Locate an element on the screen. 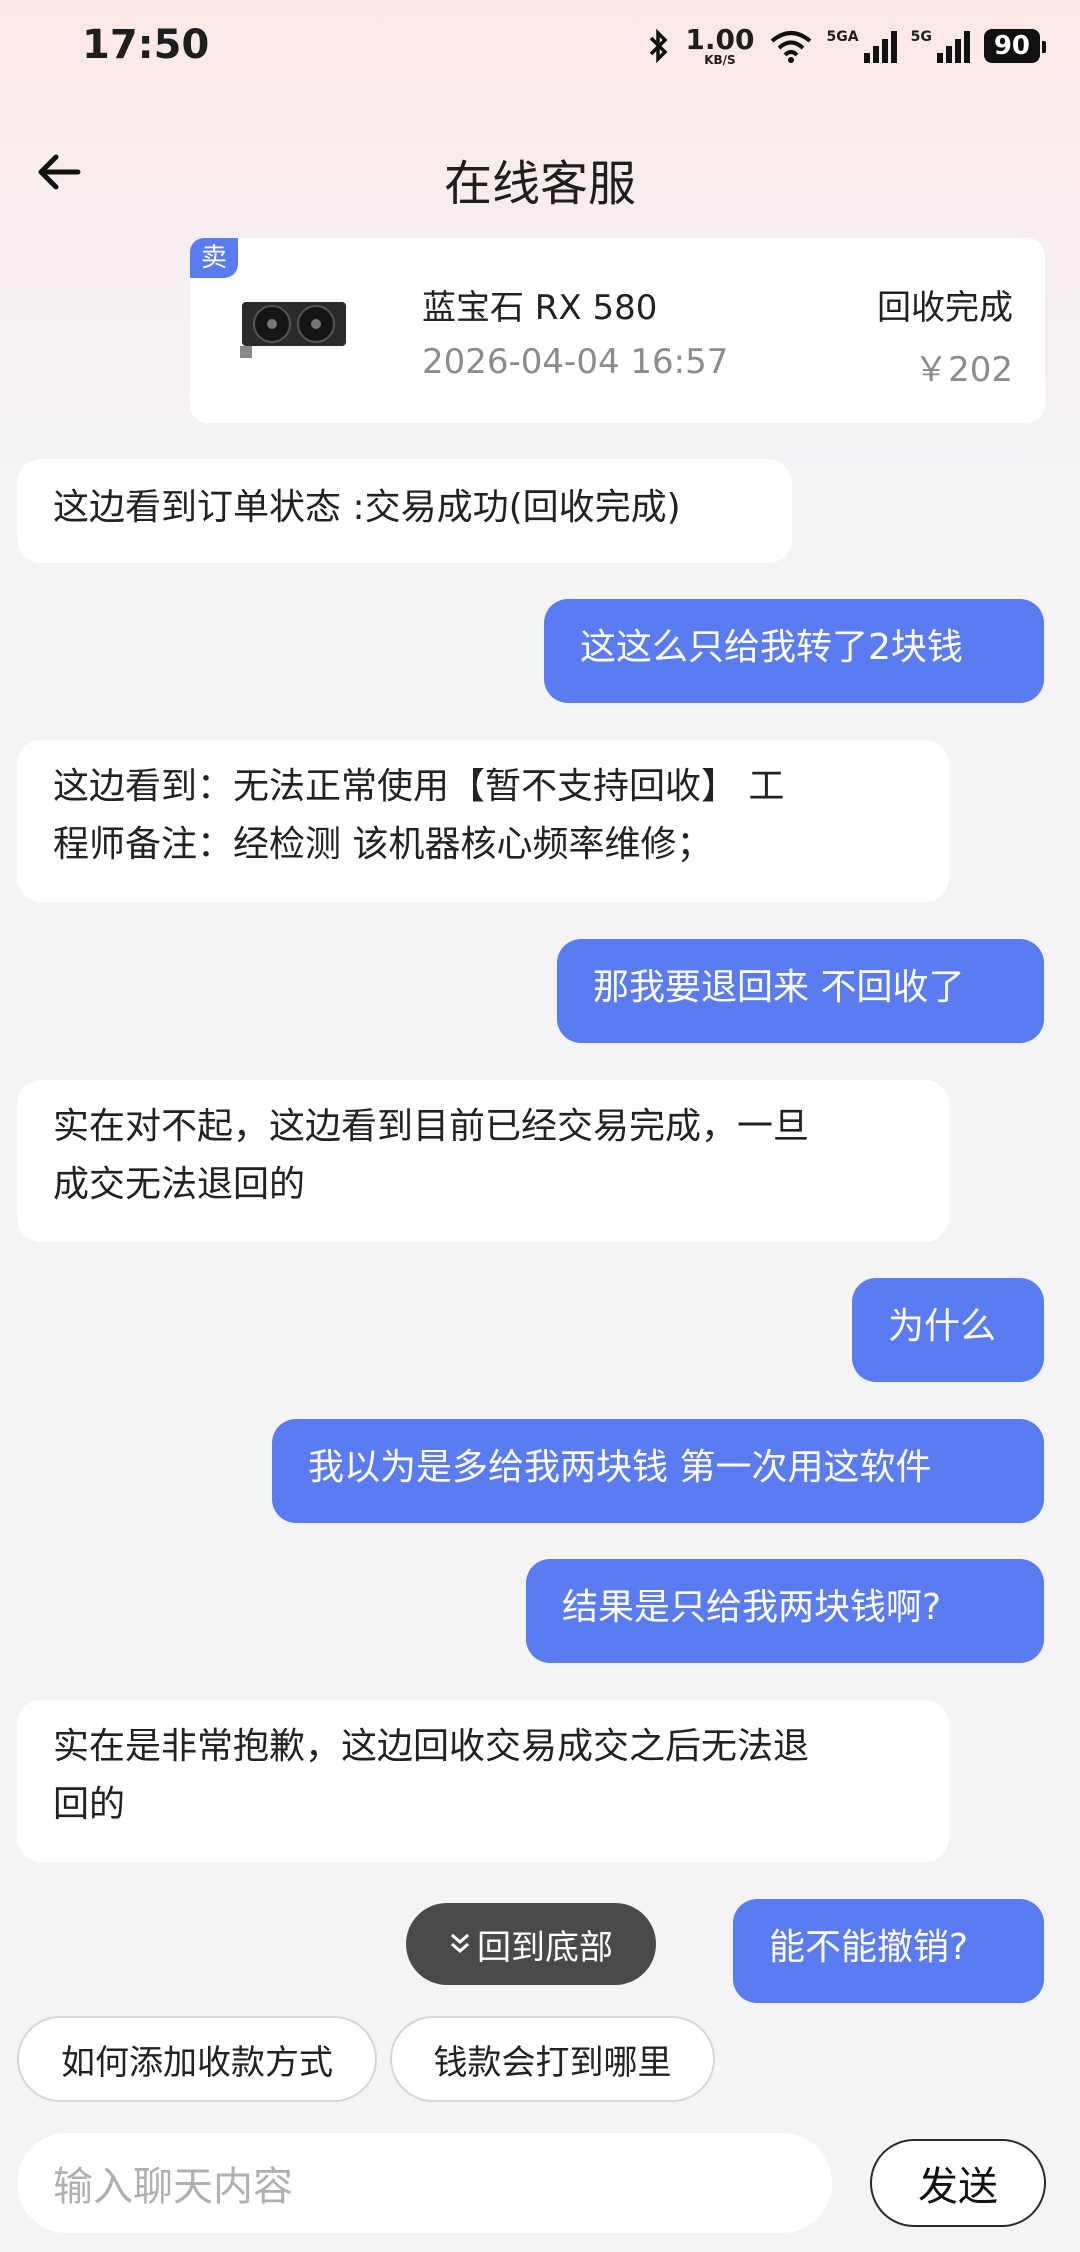  wifi-icon is located at coordinates (790, 47).